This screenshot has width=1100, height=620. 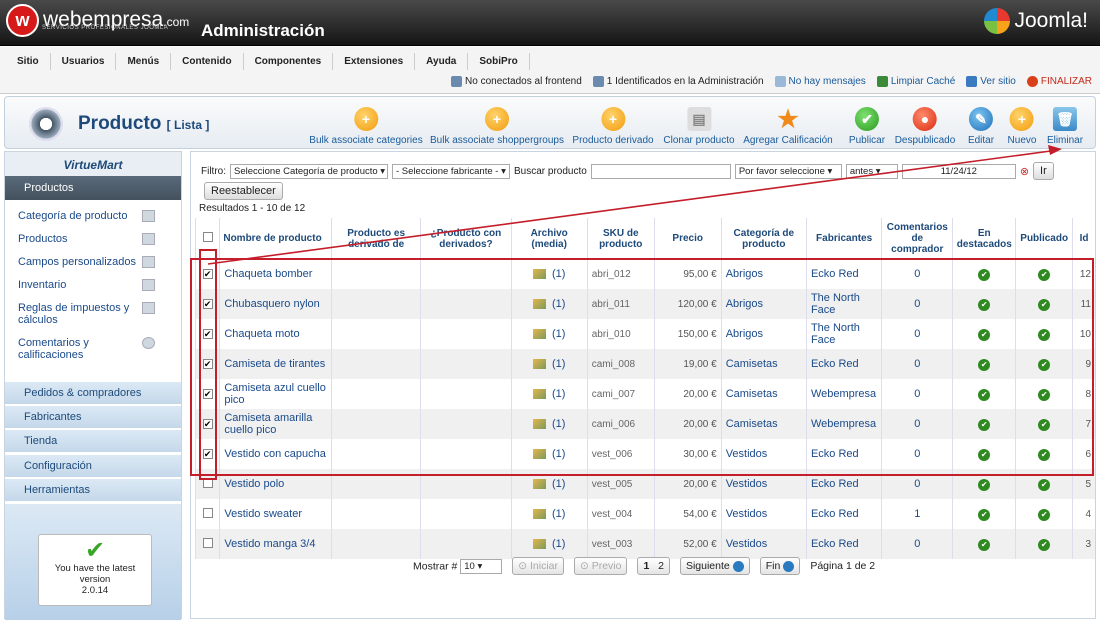 What do you see at coordinates (1055, 150) in the screenshot?
I see `annotation-arrow-head` at bounding box center [1055, 150].